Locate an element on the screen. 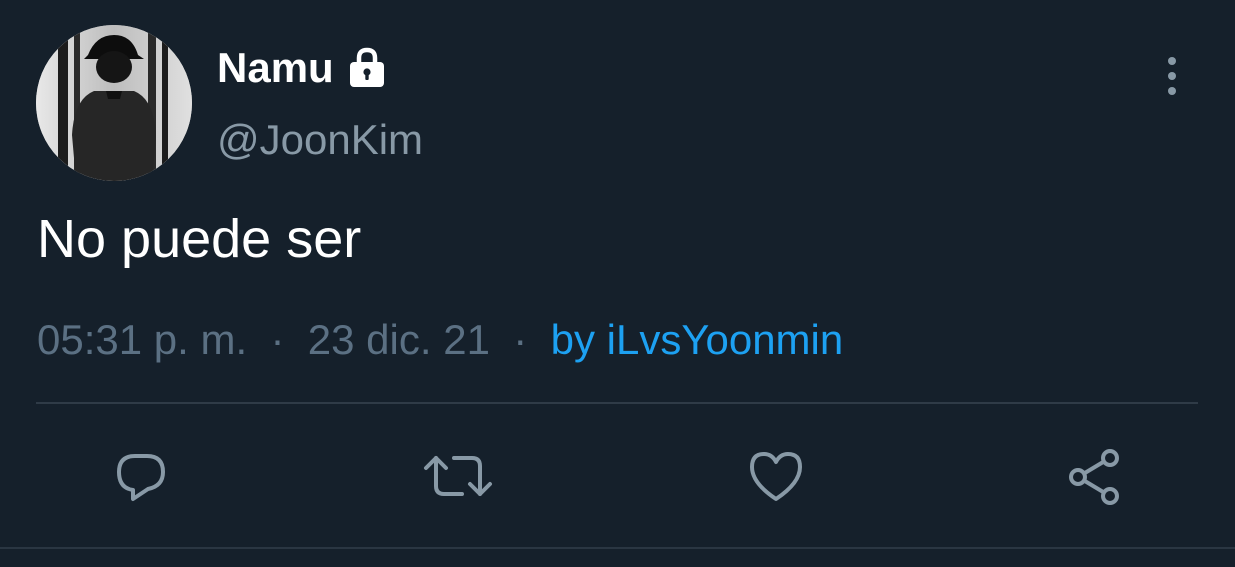 The height and width of the screenshot is (567, 1235). divider is located at coordinates (617, 403).